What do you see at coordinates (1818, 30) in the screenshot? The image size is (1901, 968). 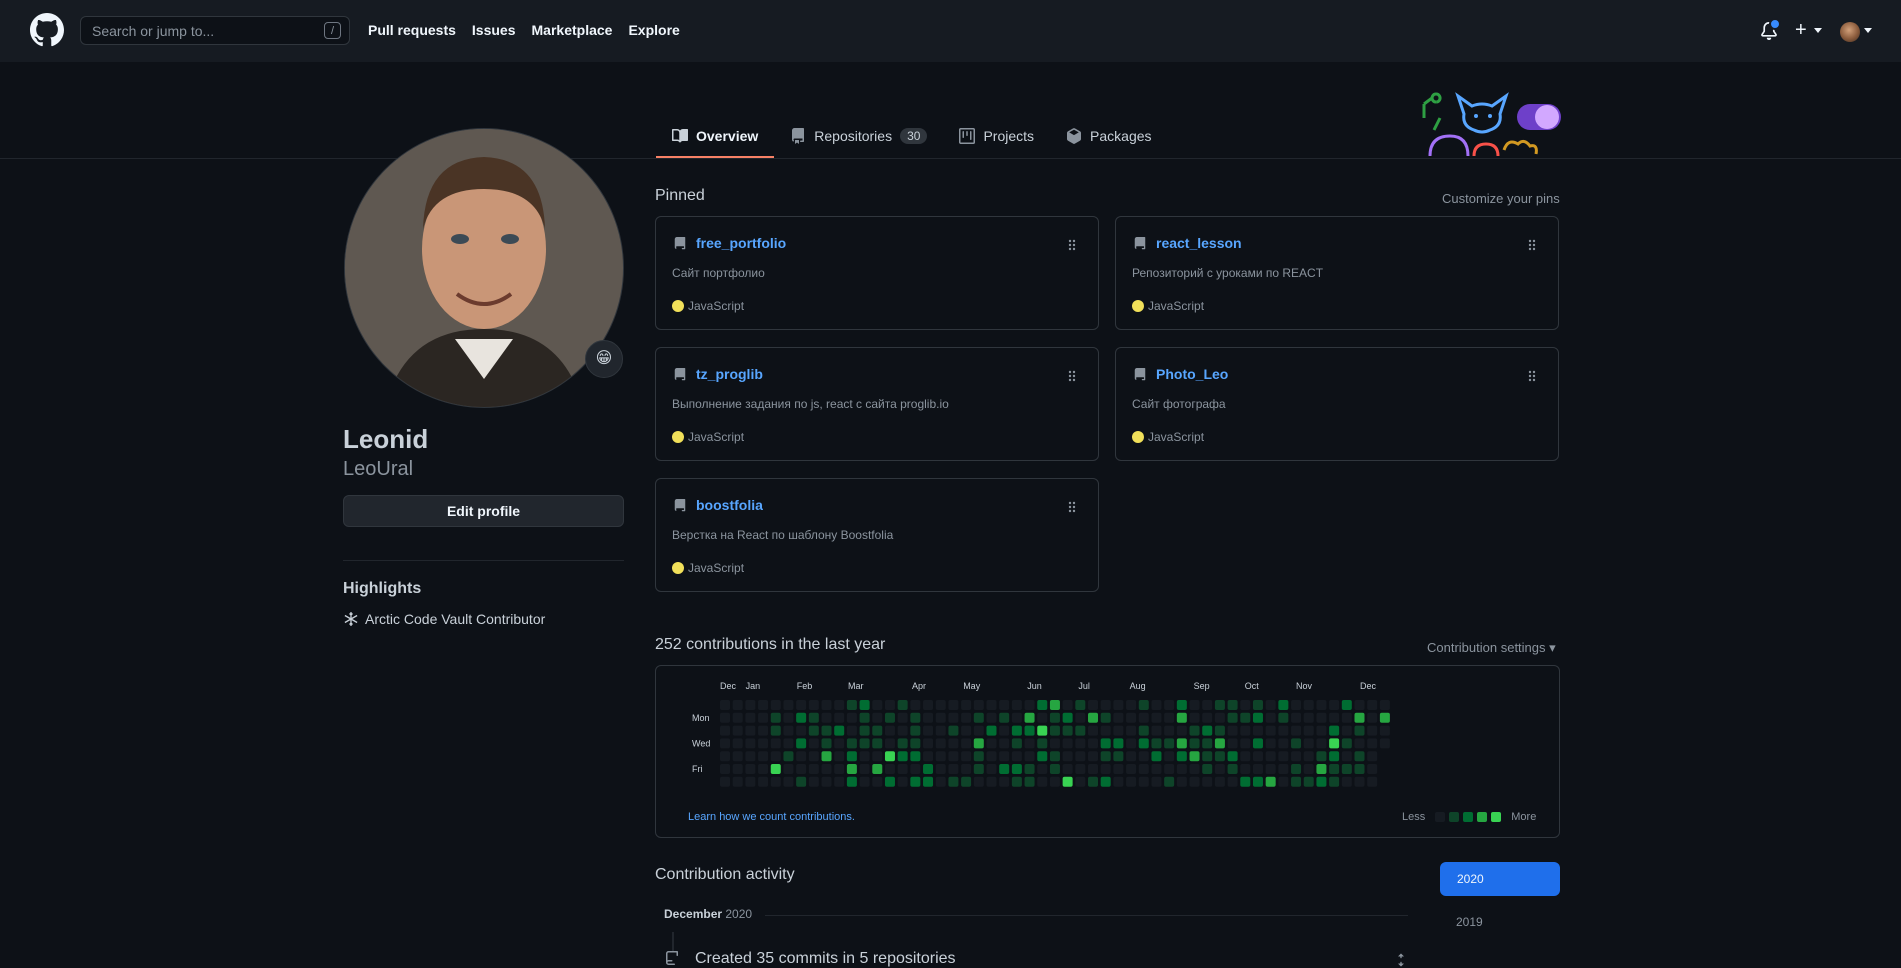 I see `create-dropdown-caret-icon` at bounding box center [1818, 30].